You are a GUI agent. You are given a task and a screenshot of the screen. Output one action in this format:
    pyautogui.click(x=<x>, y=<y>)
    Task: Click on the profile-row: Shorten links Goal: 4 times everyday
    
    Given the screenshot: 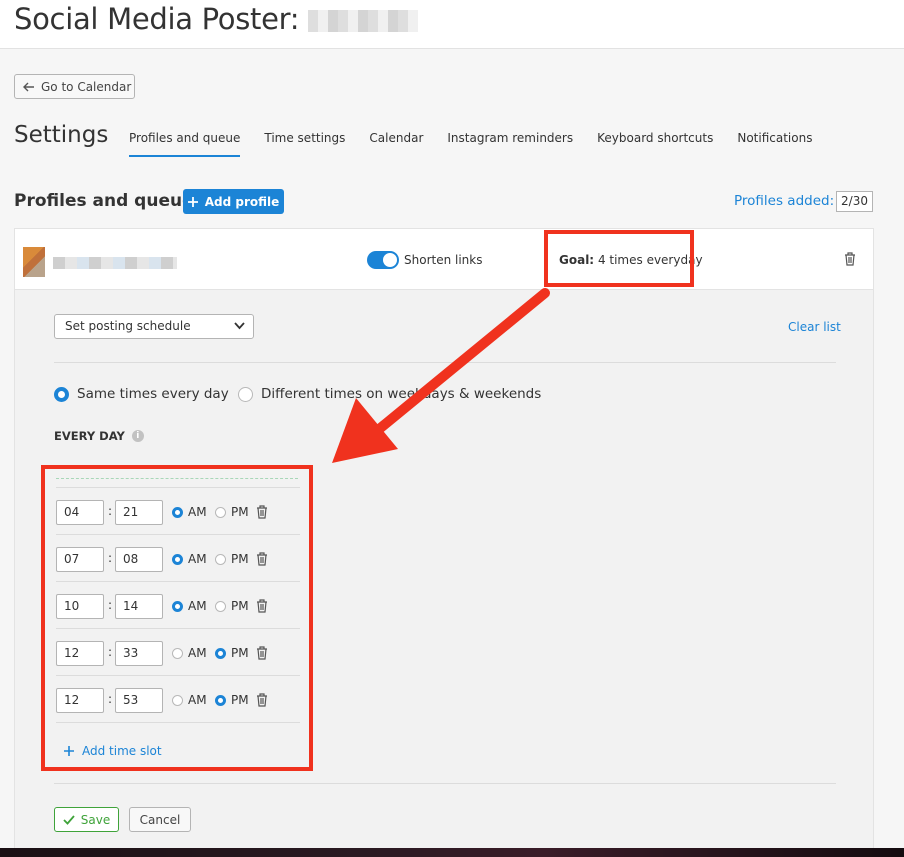 What is the action you would take?
    pyautogui.click(x=444, y=259)
    